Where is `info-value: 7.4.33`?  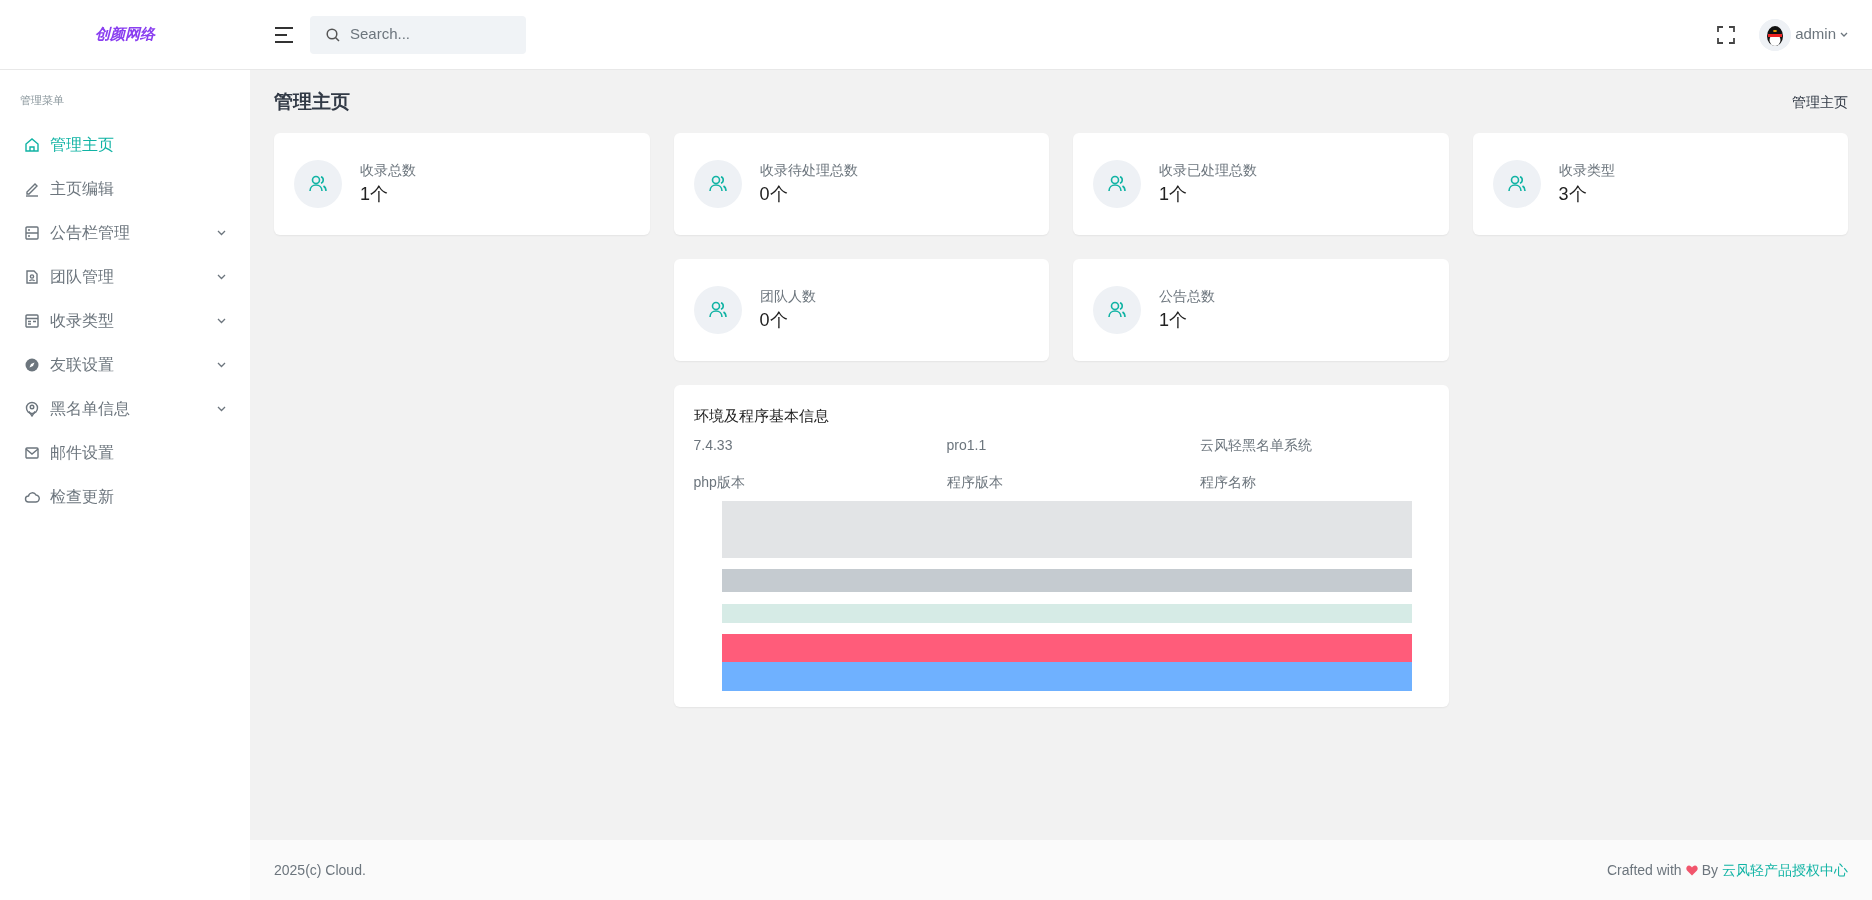 info-value: 7.4.33 is located at coordinates (713, 445).